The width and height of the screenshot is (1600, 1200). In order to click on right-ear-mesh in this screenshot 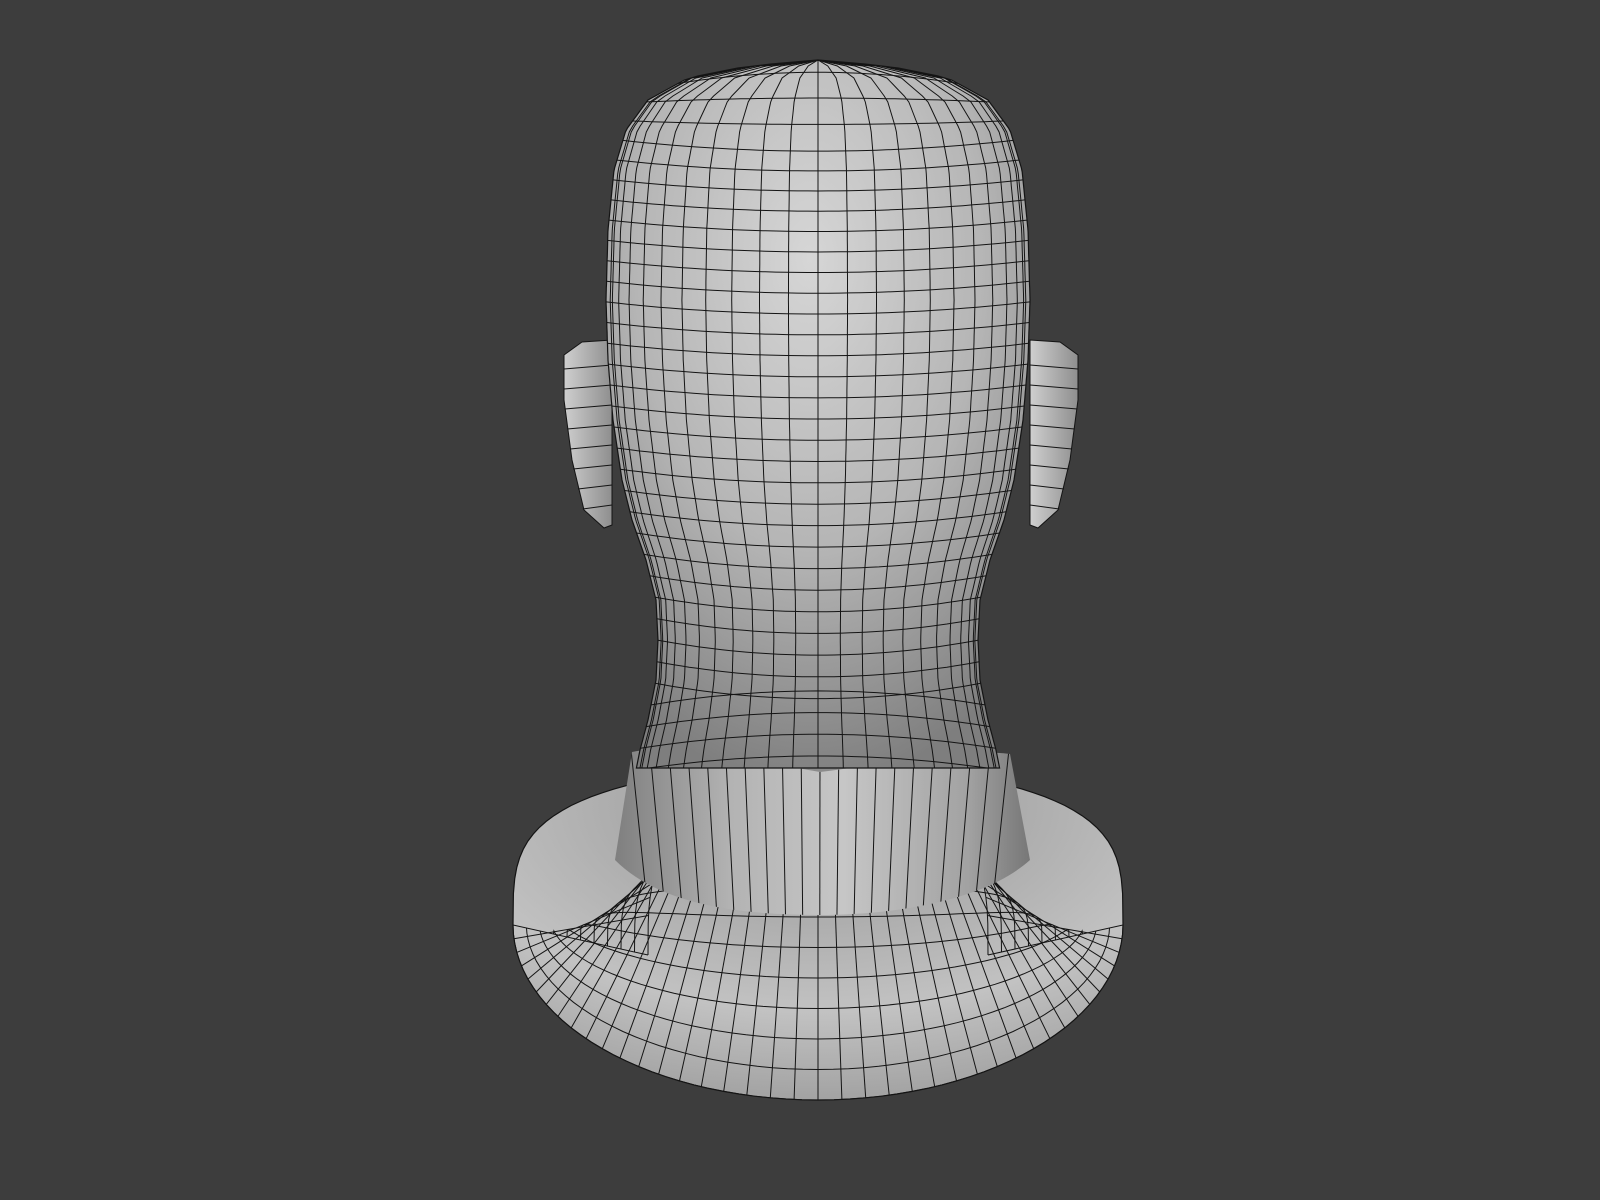, I will do `click(1054, 434)`.